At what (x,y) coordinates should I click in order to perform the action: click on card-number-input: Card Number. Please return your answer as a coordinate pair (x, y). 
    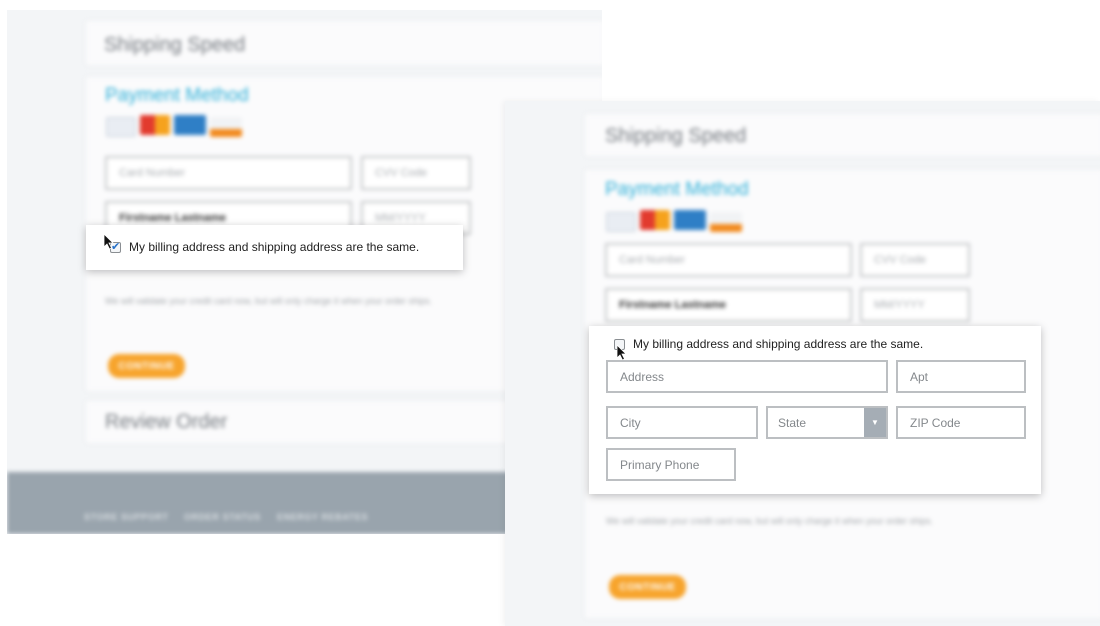
    Looking at the image, I should click on (228, 173).